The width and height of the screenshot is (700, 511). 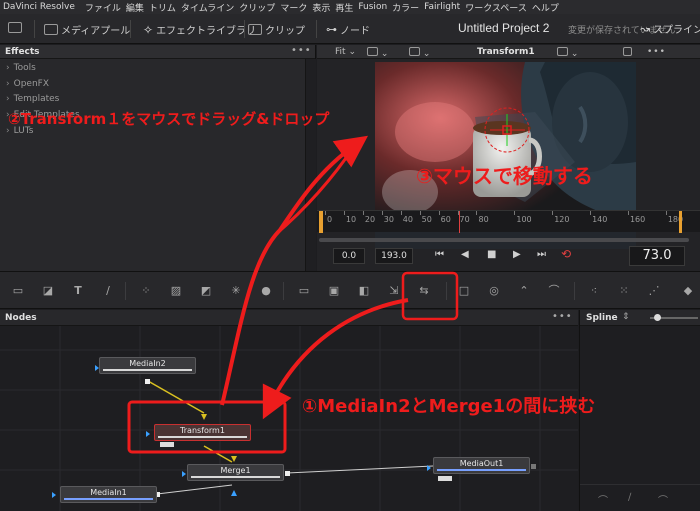 I want to click on brush-tool-icon: ∕, so click(x=108, y=291).